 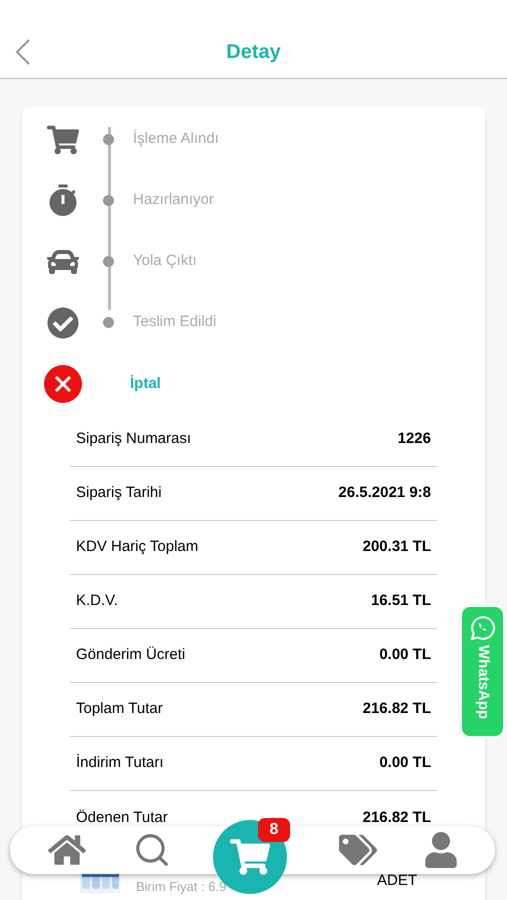 What do you see at coordinates (173, 200) in the screenshot?
I see `step-label: Hazırlanıyor` at bounding box center [173, 200].